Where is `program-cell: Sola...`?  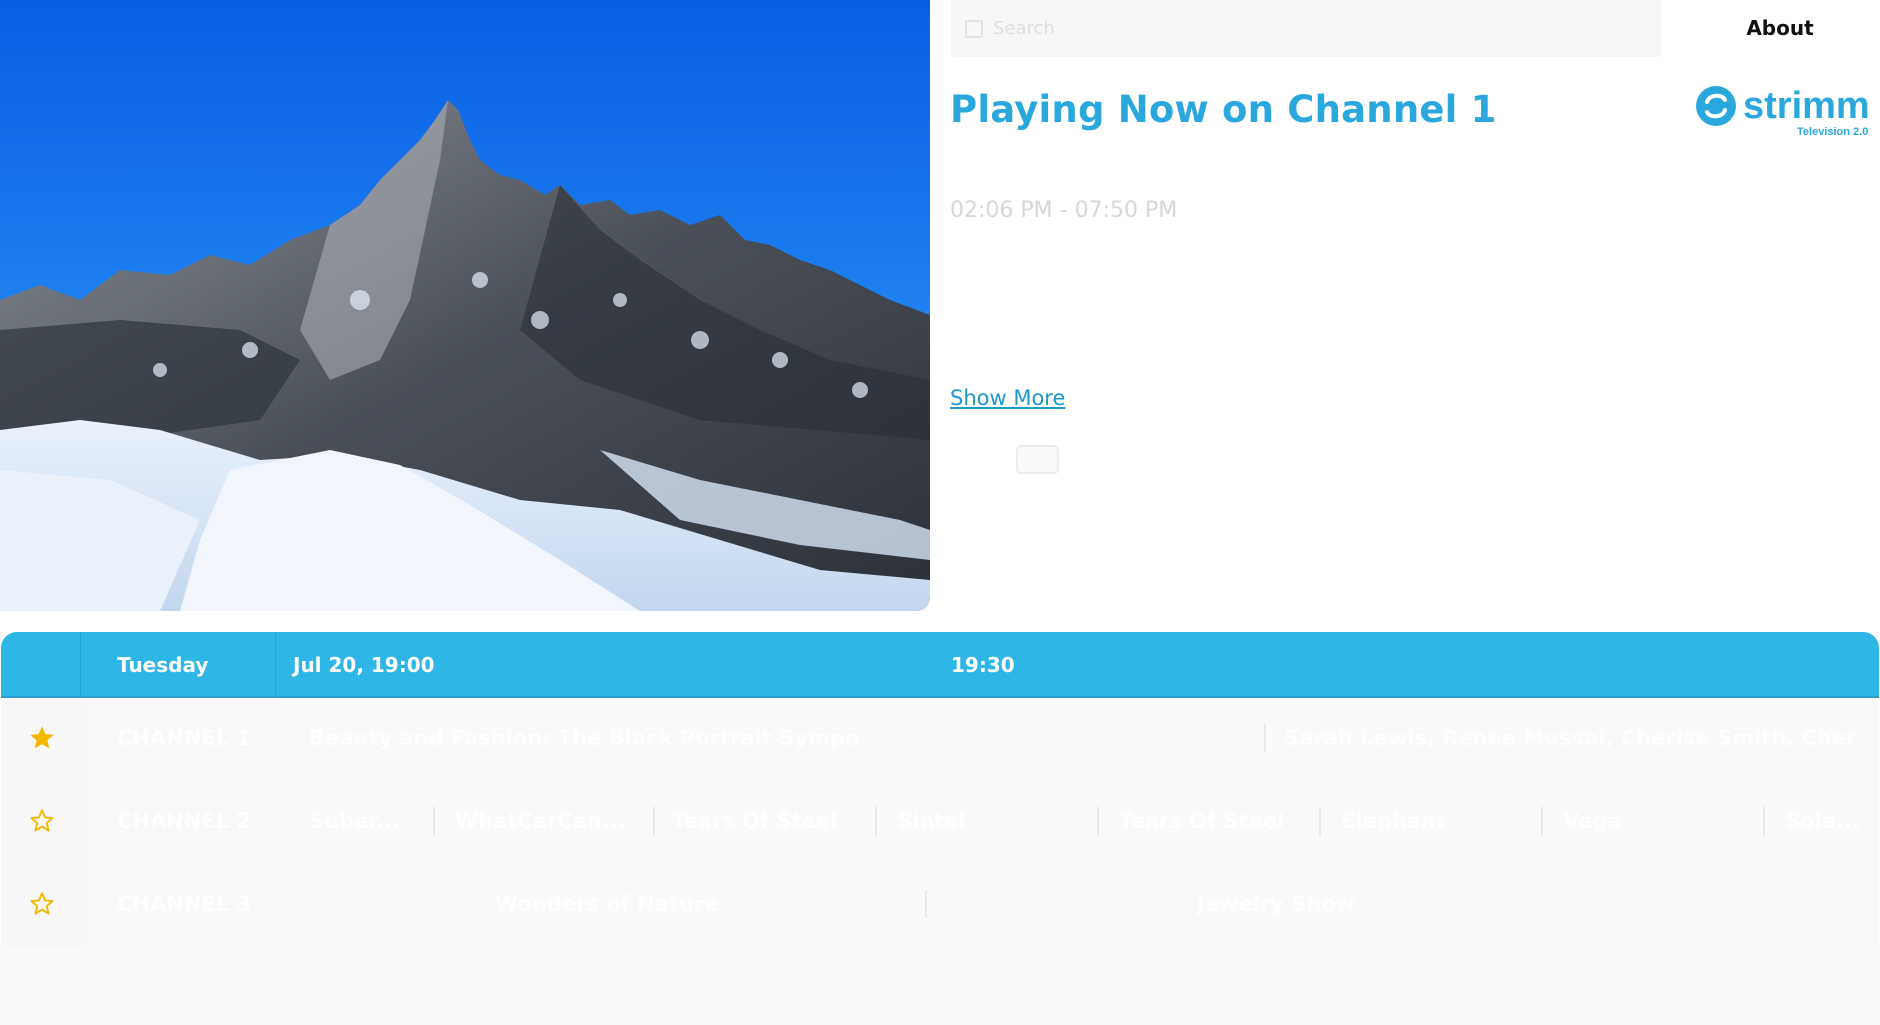
program-cell: Sola... is located at coordinates (1830, 821).